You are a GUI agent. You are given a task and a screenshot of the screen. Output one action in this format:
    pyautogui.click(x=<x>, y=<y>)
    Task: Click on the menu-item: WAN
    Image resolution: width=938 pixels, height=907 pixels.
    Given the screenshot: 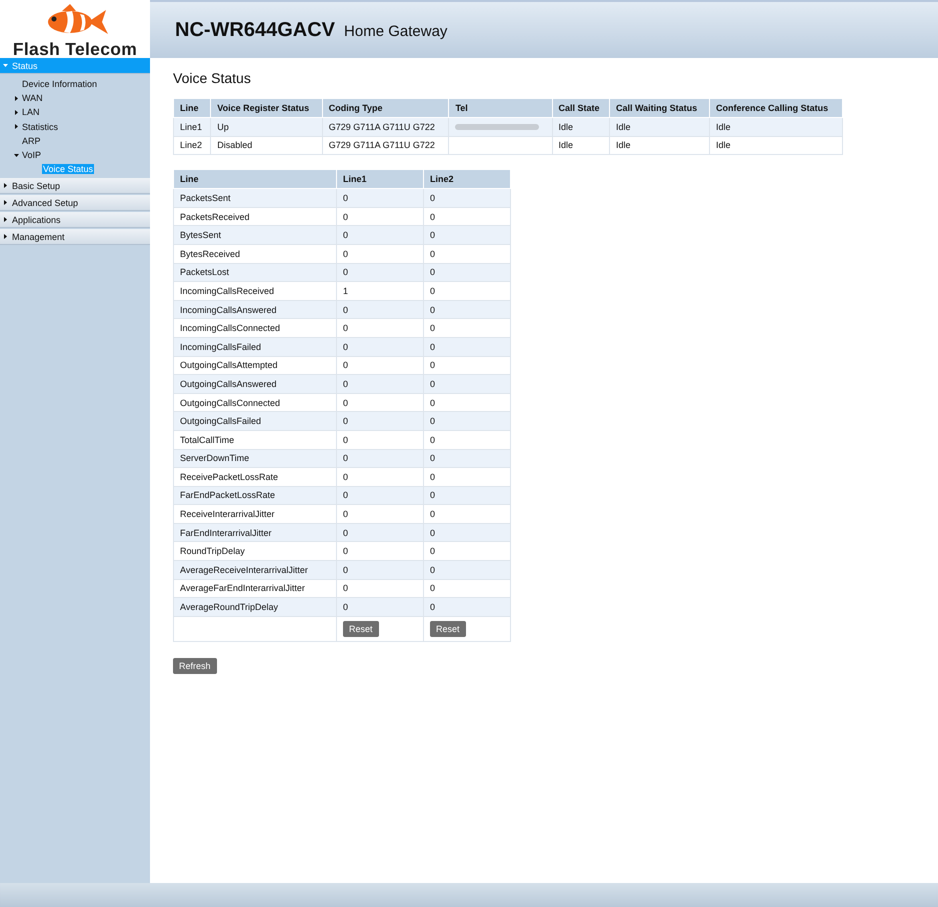 What is the action you would take?
    pyautogui.click(x=32, y=98)
    